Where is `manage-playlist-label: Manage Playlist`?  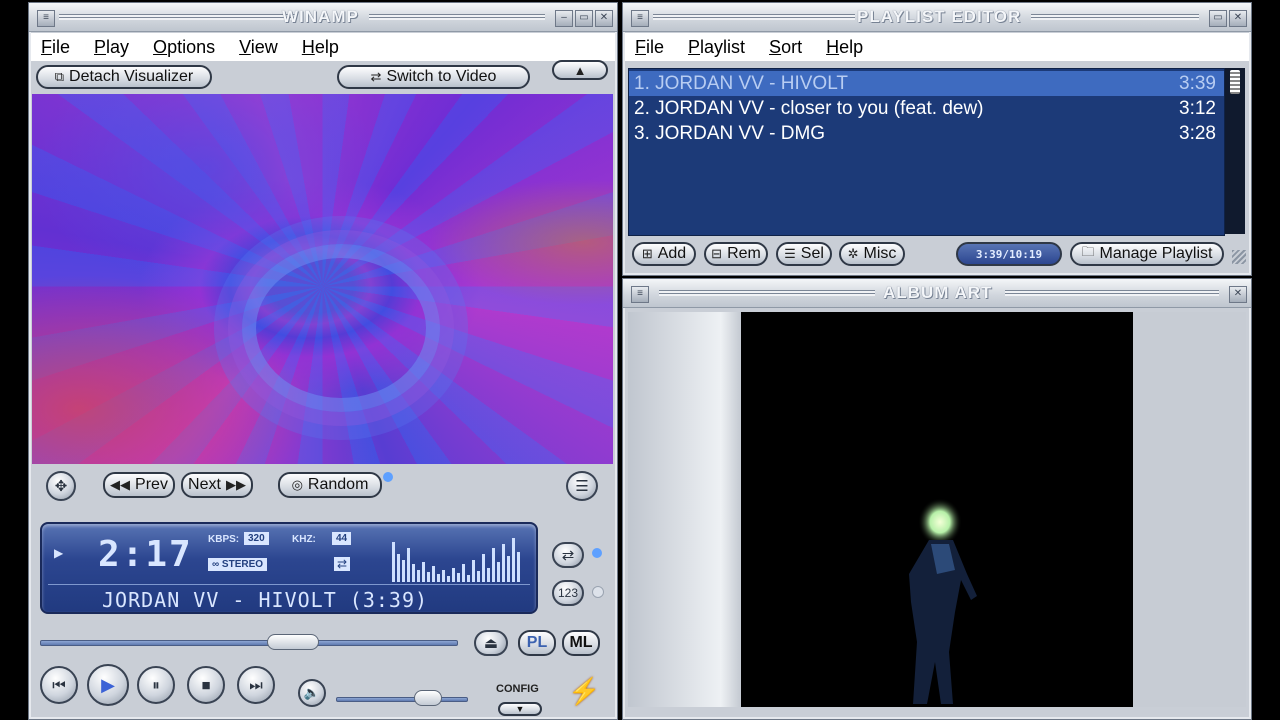
manage-playlist-label: Manage Playlist is located at coordinates (1156, 253).